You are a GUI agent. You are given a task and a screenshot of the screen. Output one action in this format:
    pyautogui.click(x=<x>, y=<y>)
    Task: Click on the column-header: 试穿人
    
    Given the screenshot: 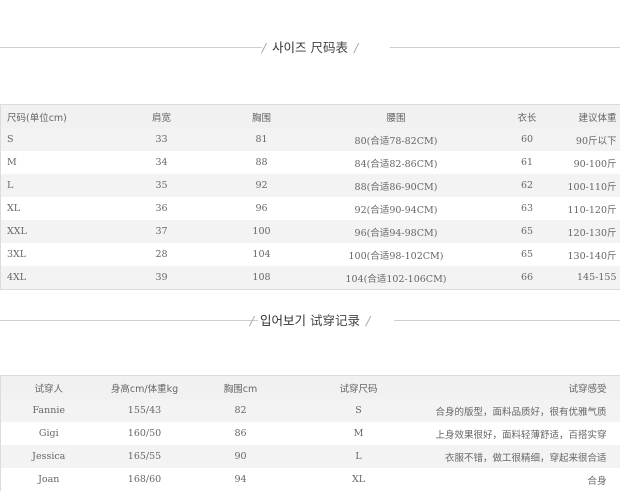 What is the action you would take?
    pyautogui.click(x=49, y=388)
    